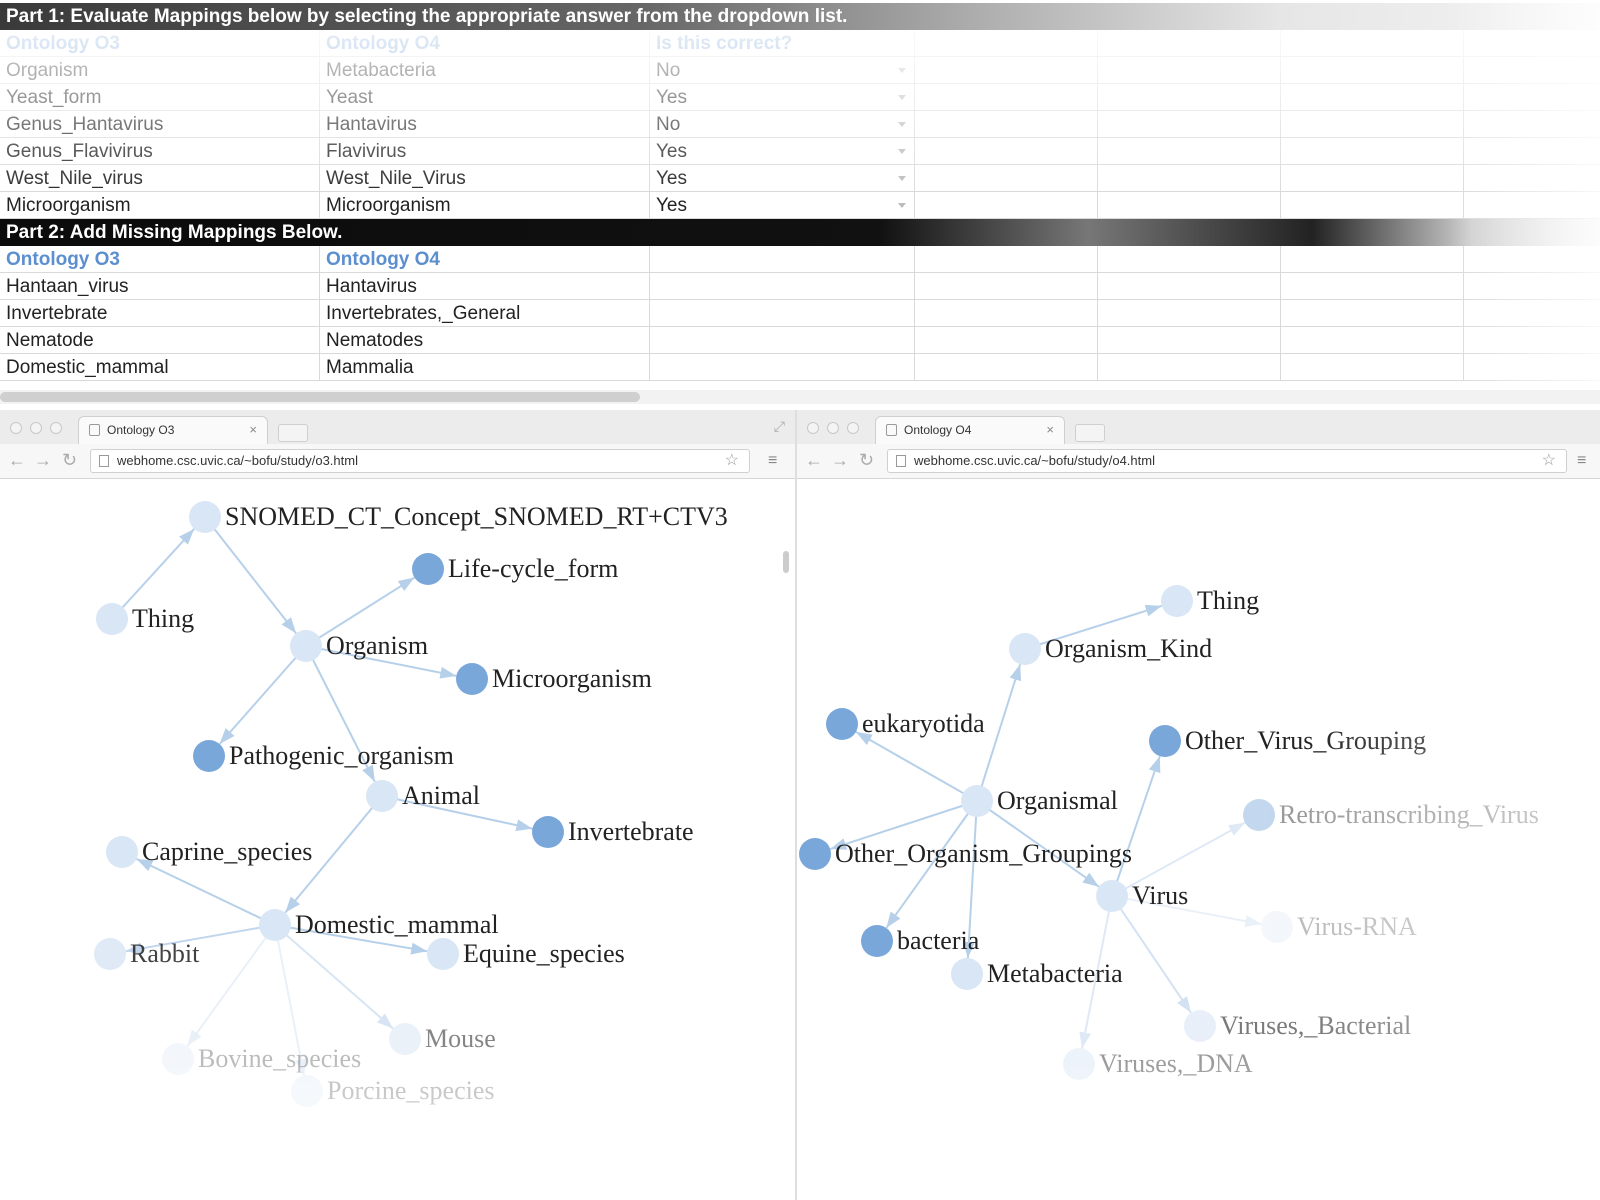 The image size is (1600, 1200). What do you see at coordinates (160, 340) in the screenshot?
I see `cell-o3: Nematode` at bounding box center [160, 340].